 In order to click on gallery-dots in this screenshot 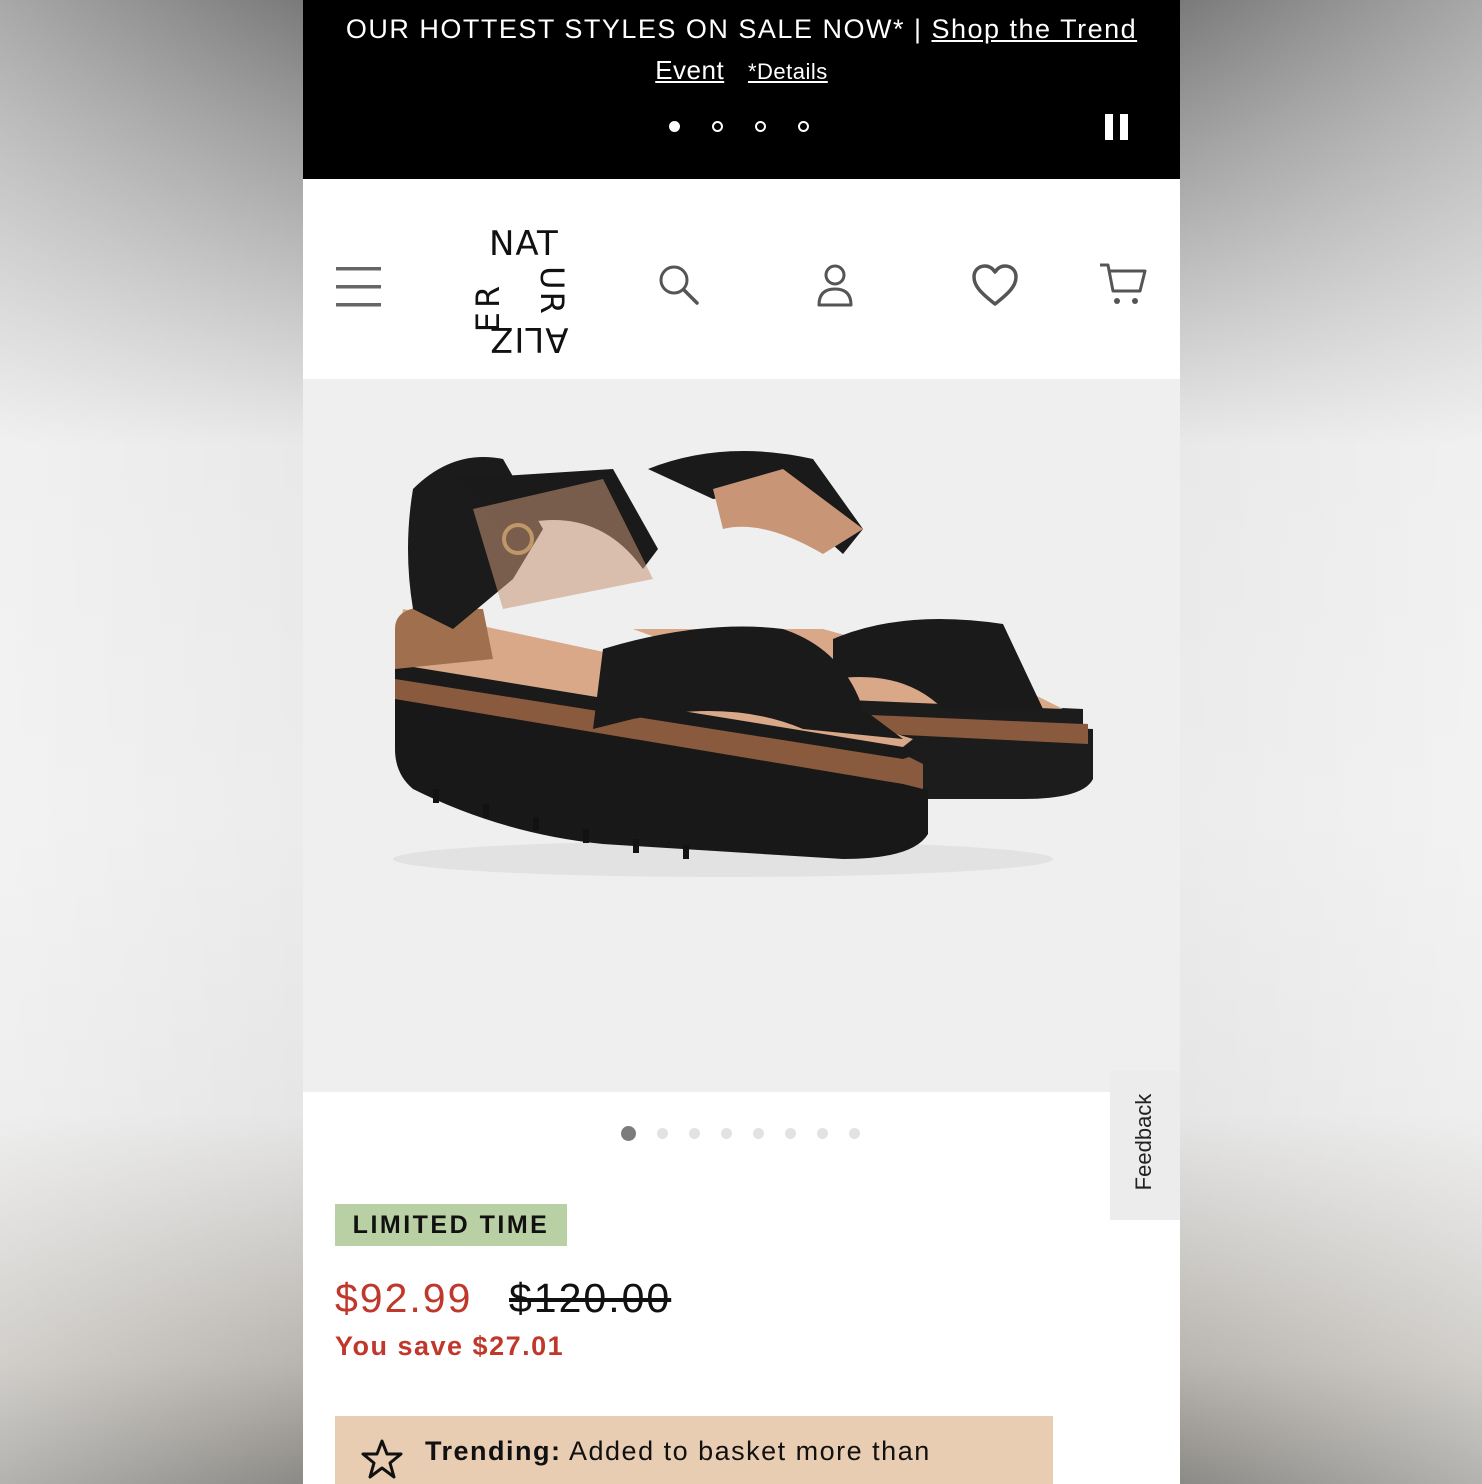, I will do `click(740, 1133)`.